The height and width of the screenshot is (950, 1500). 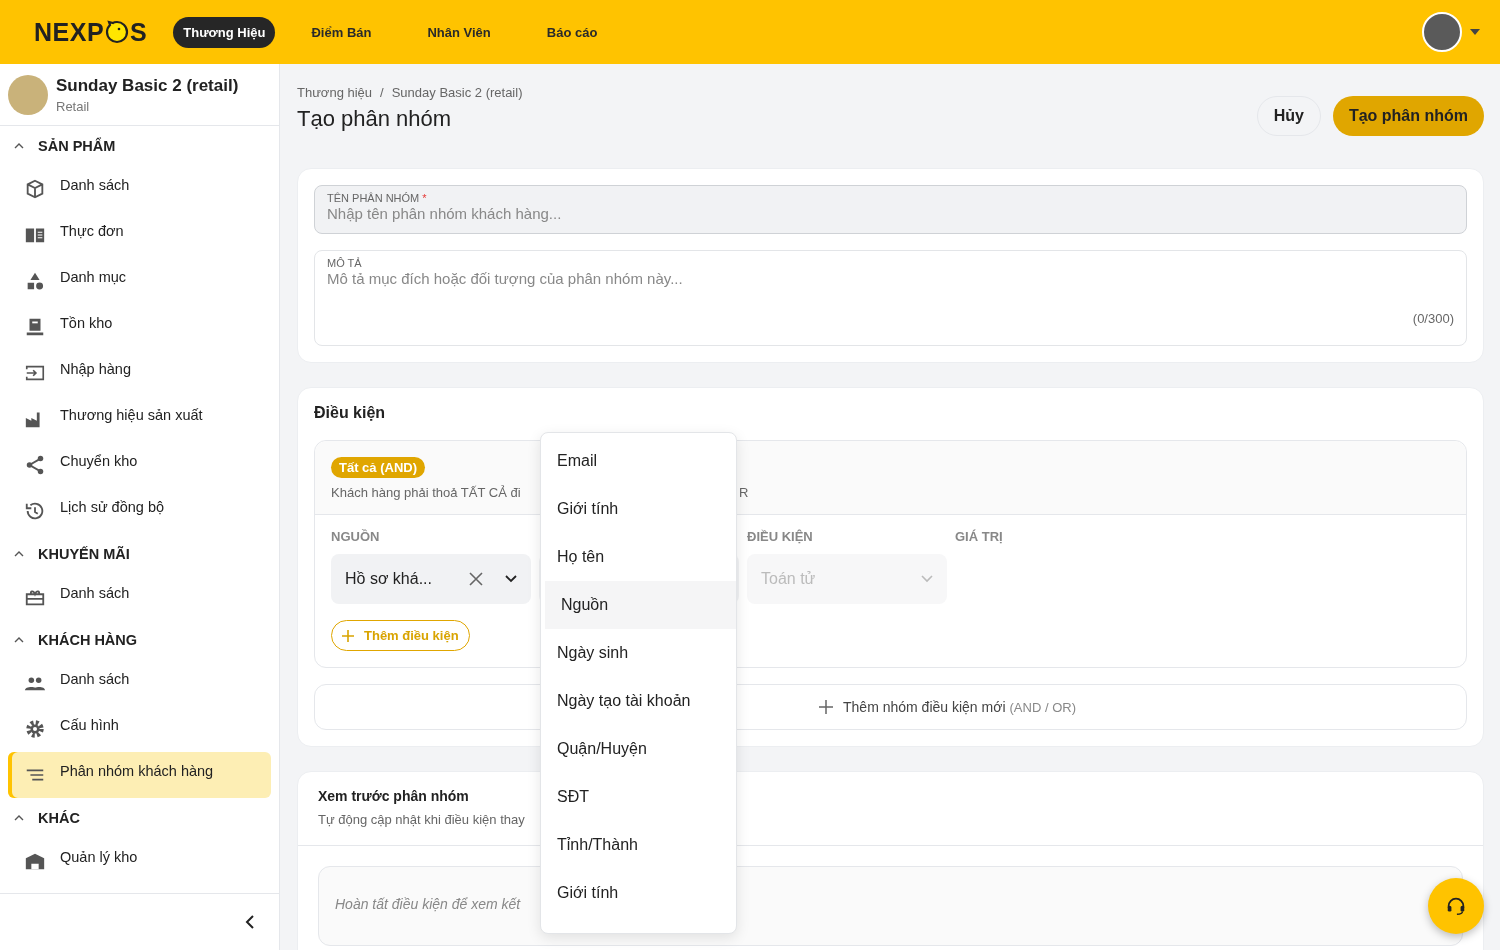 I want to click on logic-badge: Tất cả (AND), so click(x=378, y=467).